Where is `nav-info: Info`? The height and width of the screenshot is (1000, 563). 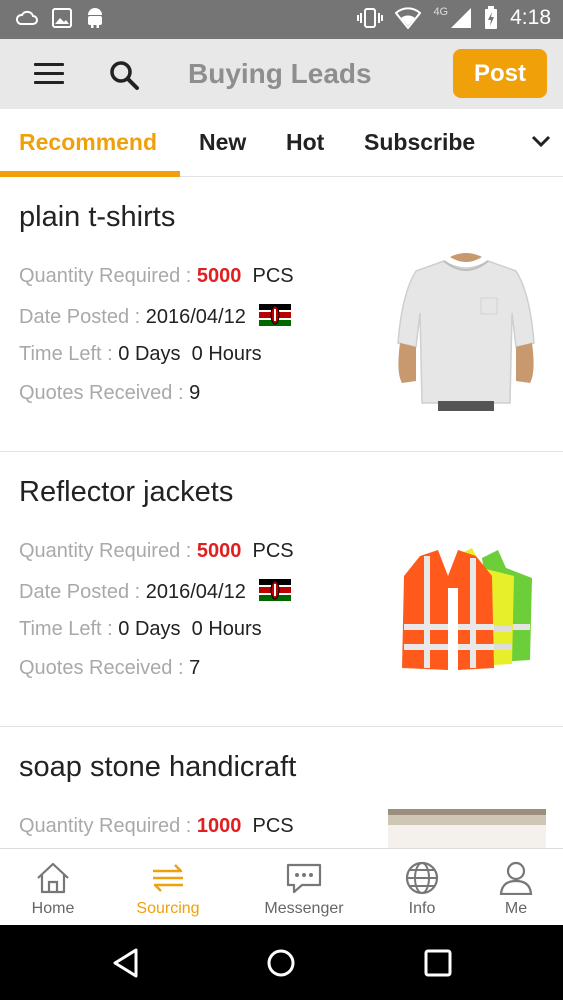 nav-info: Info is located at coordinates (422, 887).